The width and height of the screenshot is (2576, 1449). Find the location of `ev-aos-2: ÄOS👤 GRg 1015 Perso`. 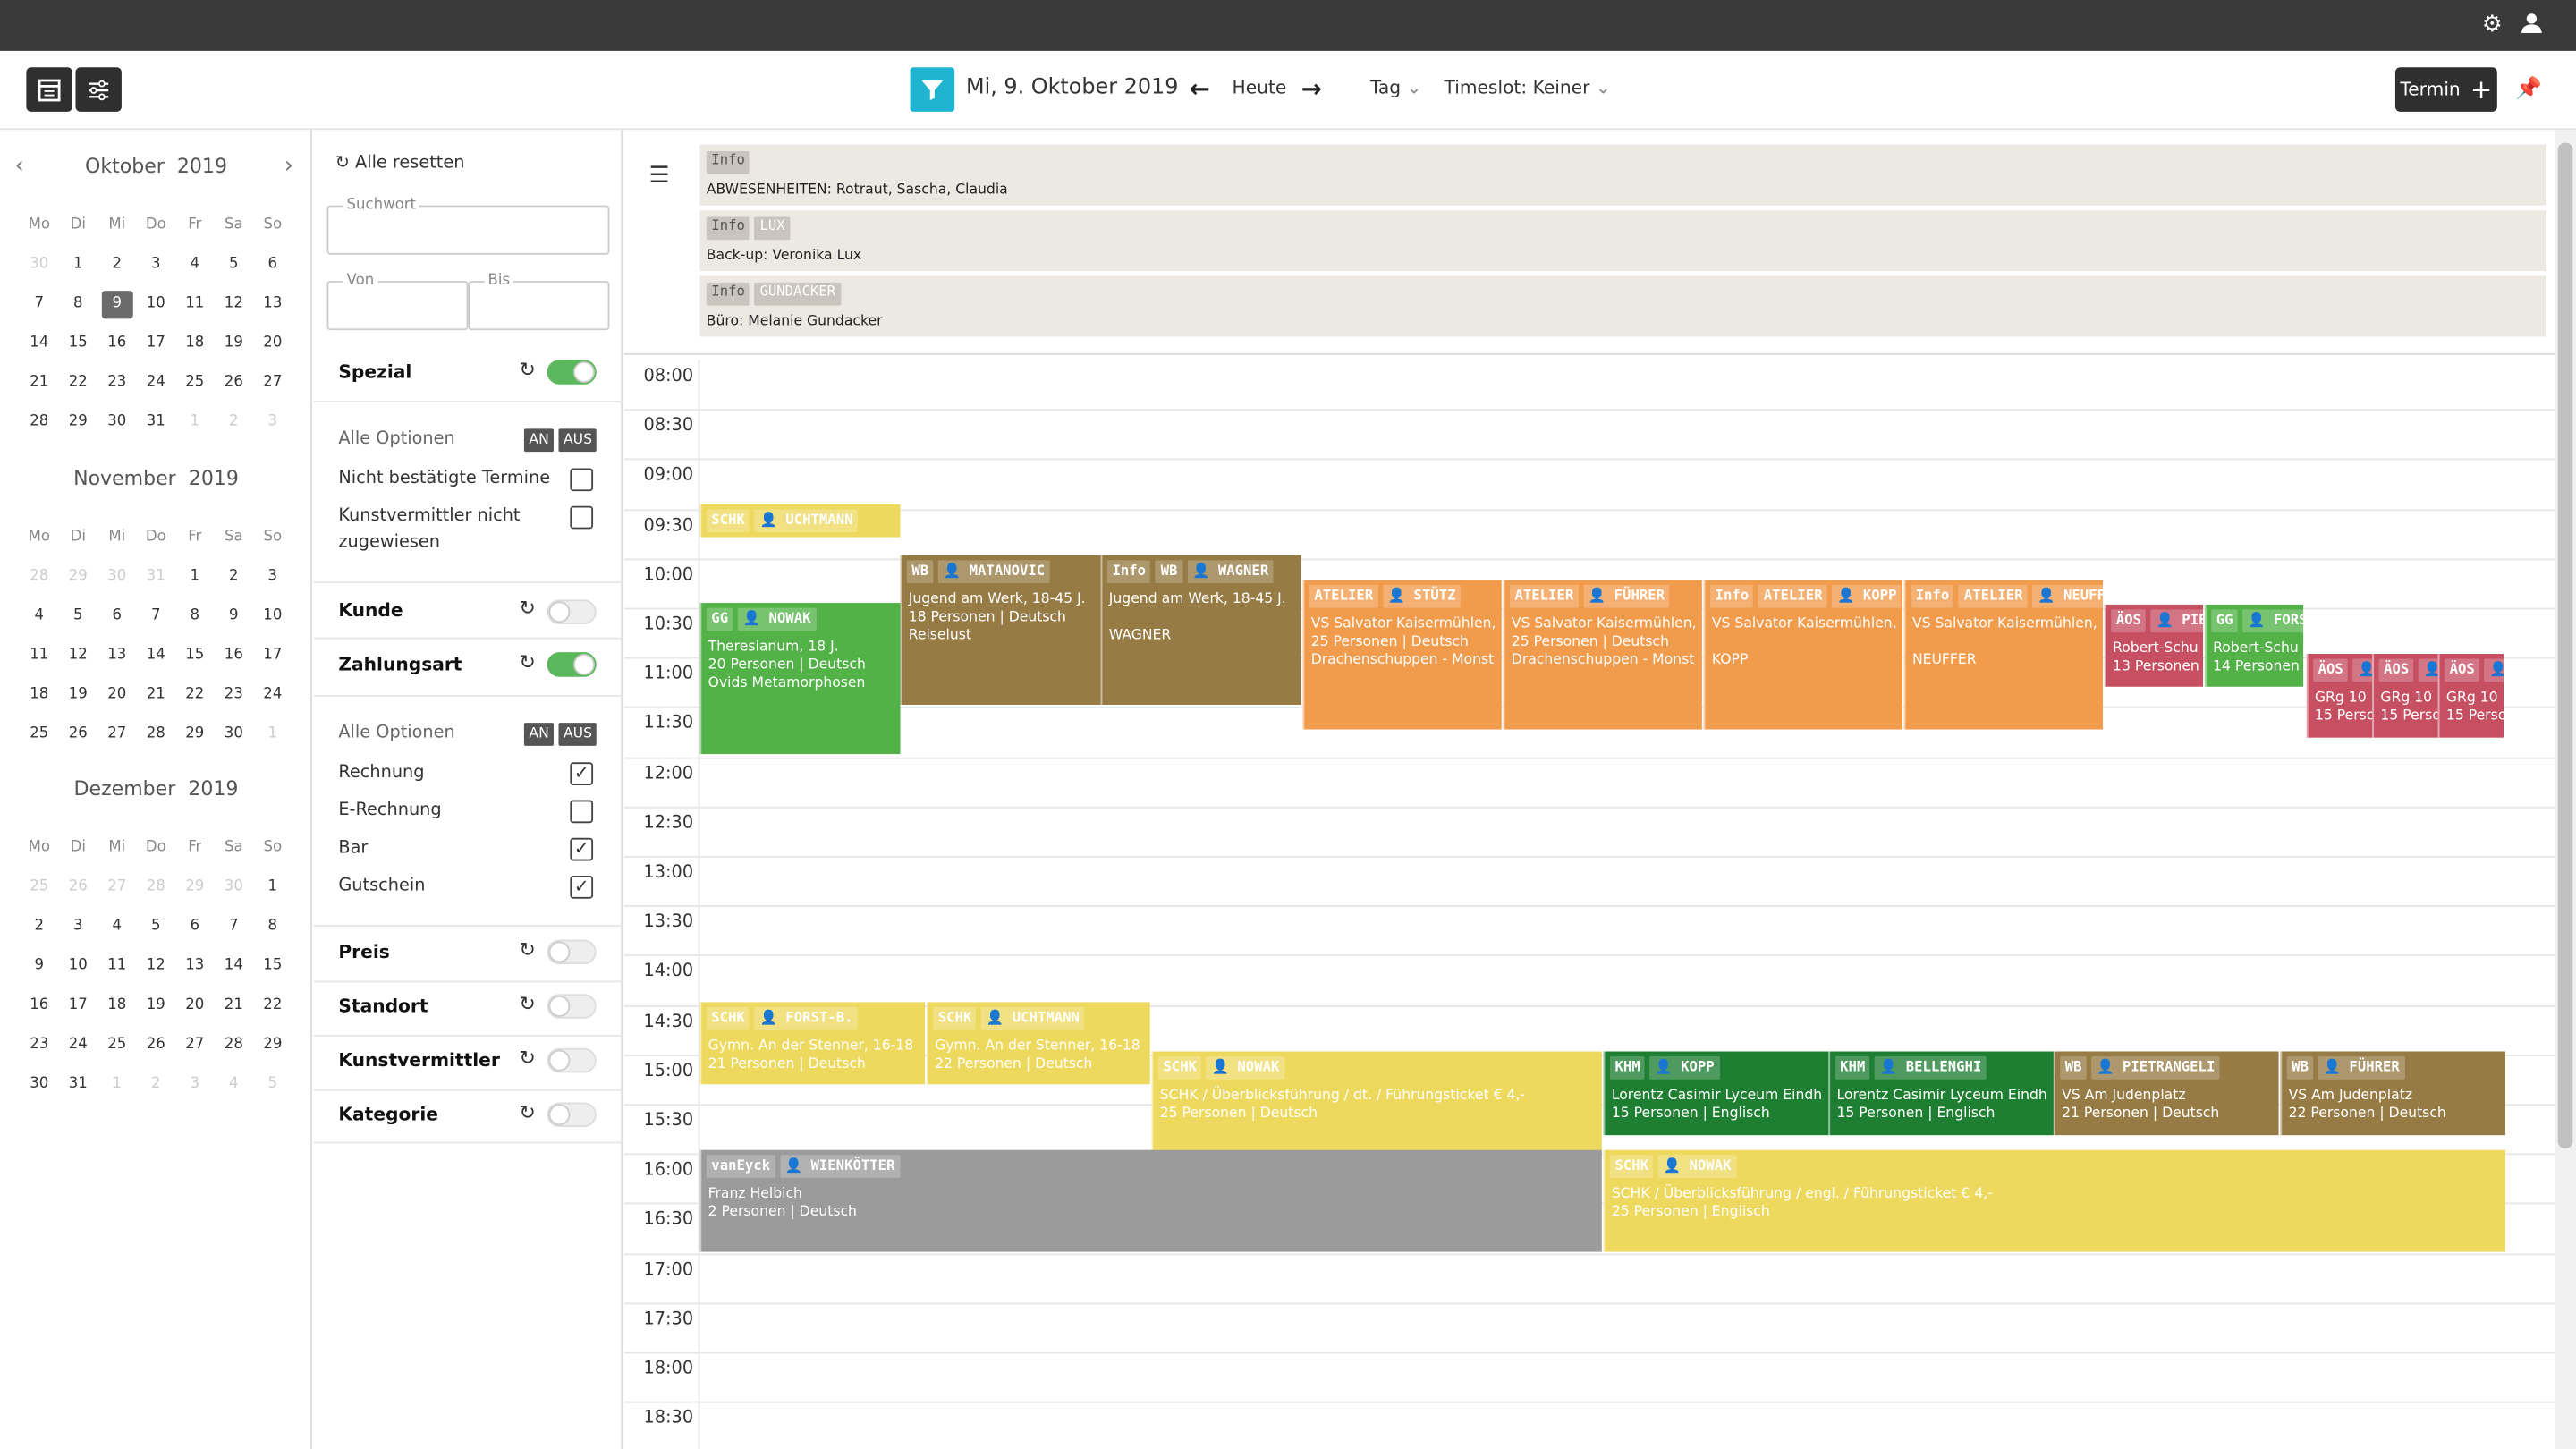

ev-aos-2: ÄOS👤 GRg 1015 Perso is located at coordinates (2405, 696).